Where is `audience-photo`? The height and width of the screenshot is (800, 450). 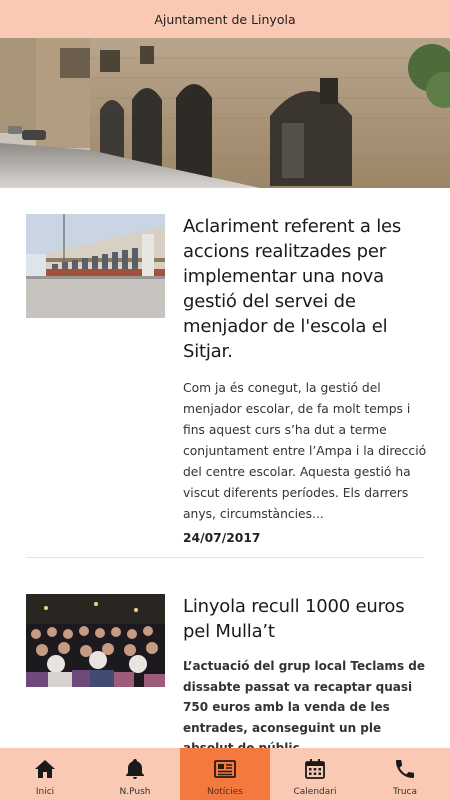
audience-photo is located at coordinates (95, 640).